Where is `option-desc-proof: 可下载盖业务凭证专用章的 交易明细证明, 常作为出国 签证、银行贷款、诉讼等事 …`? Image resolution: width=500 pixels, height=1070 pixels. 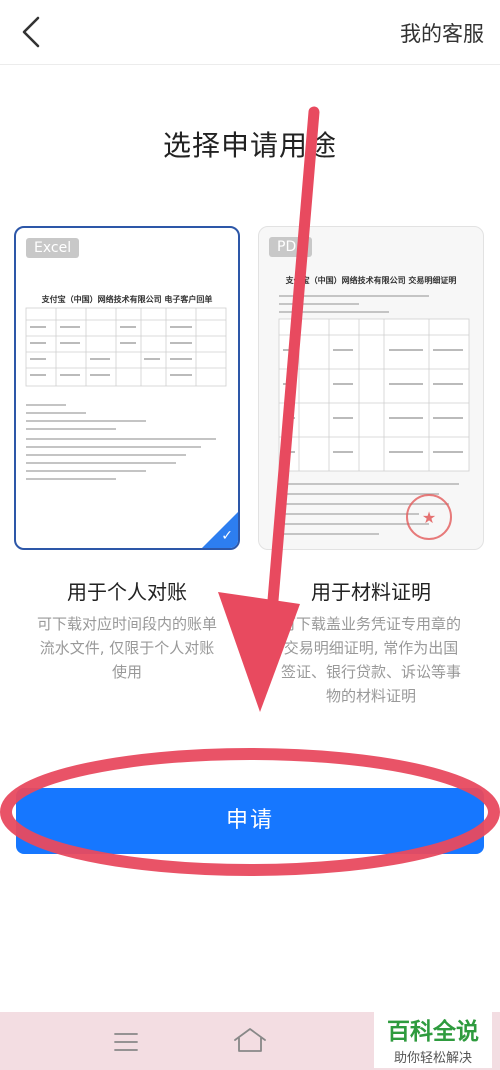
option-desc-proof: 可下载盖业务凭证专用章的 交易明细证明, 常作为出国 签证、银行贷款、诉讼等事 … is located at coordinates (370, 660).